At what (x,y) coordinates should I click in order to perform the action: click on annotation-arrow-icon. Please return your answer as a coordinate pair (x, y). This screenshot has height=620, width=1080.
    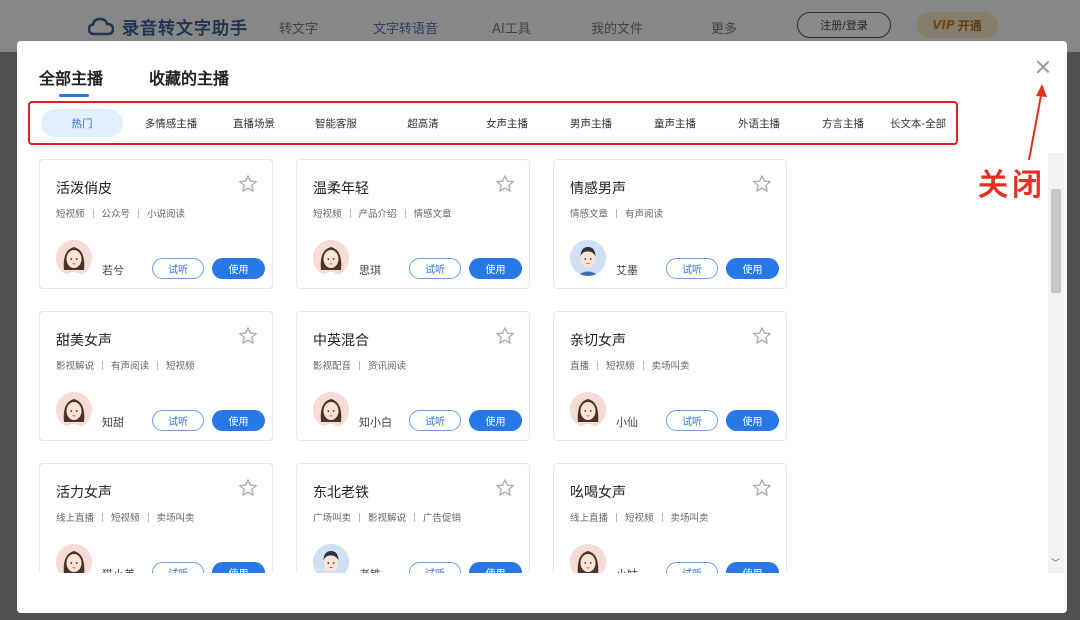
    Looking at the image, I should click on (1037, 122).